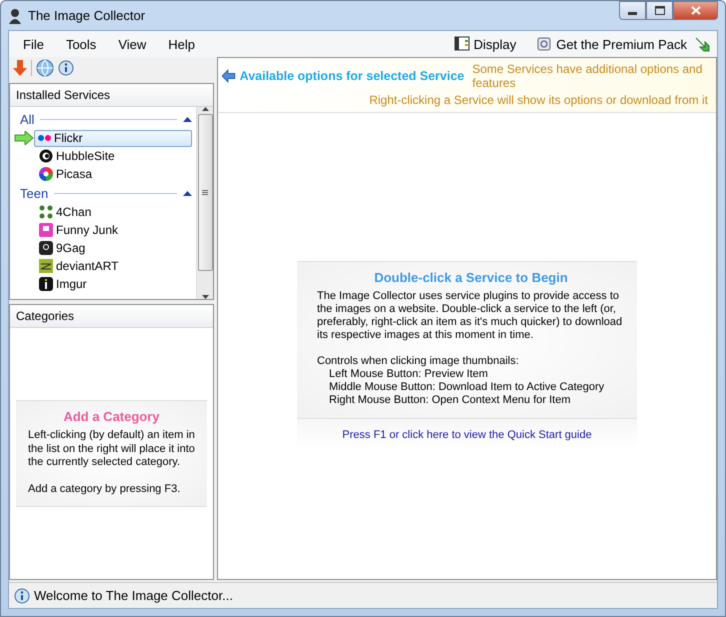 The height and width of the screenshot is (617, 726). What do you see at coordinates (24, 138) in the screenshot?
I see `right-arrow-icon` at bounding box center [24, 138].